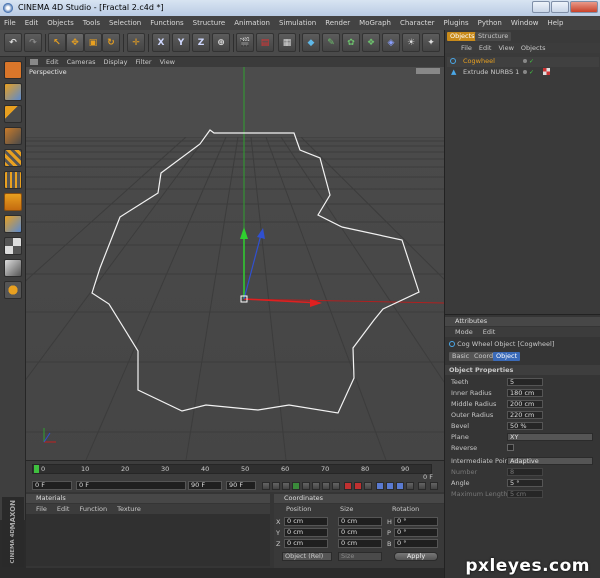 The width and height of the screenshot is (600, 578). I want to click on object-row-cogwheel: Cogwheel ✓, so click(523, 62).